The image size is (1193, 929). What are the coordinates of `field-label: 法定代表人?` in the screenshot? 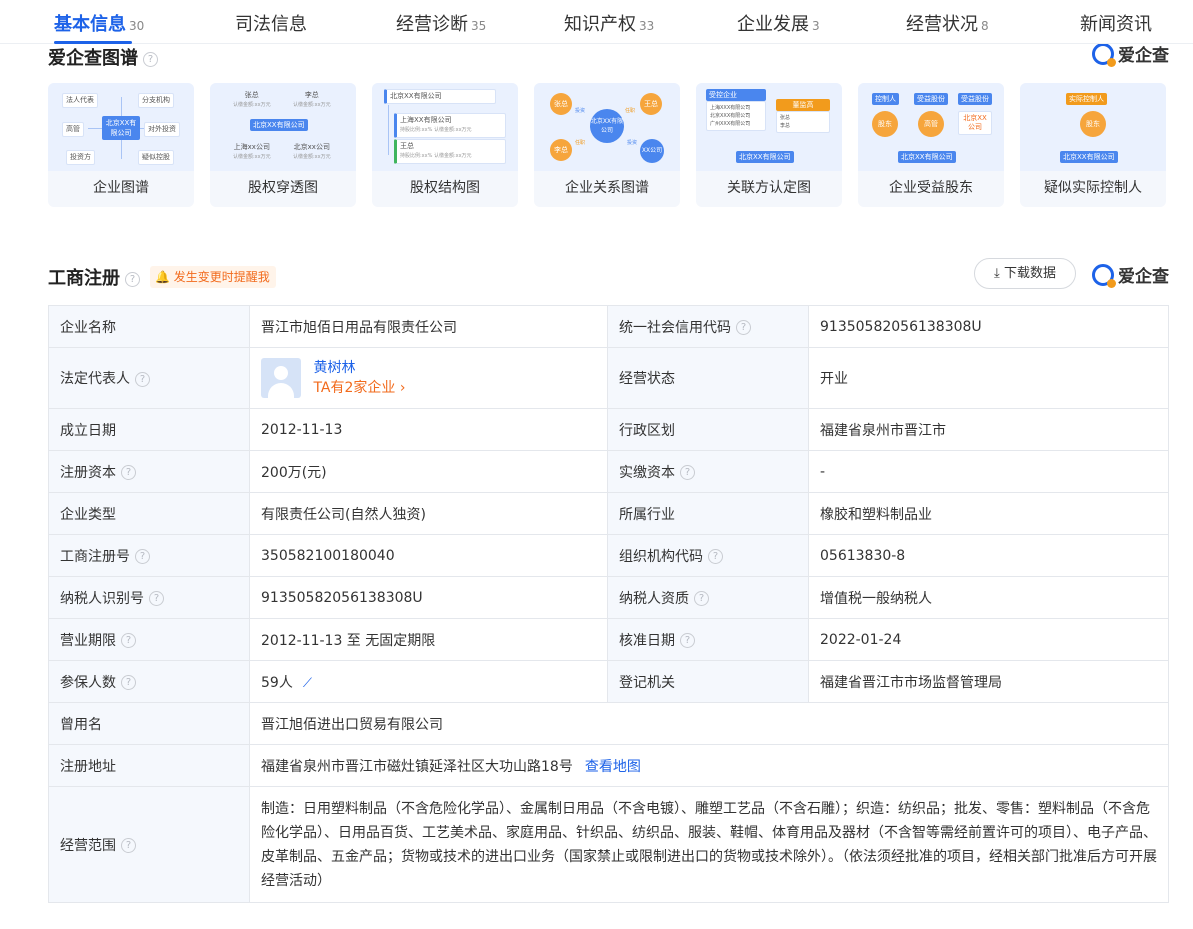 It's located at (149, 378).